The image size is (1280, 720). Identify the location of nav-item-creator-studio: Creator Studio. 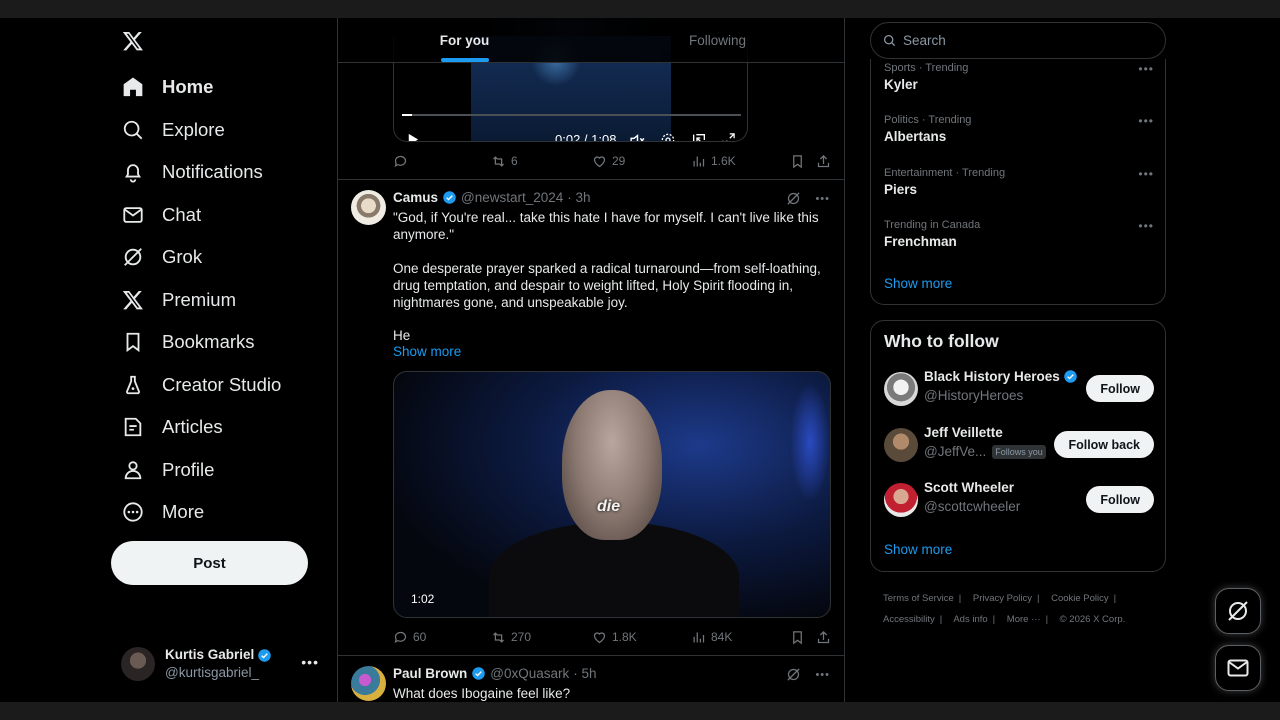
(201, 385).